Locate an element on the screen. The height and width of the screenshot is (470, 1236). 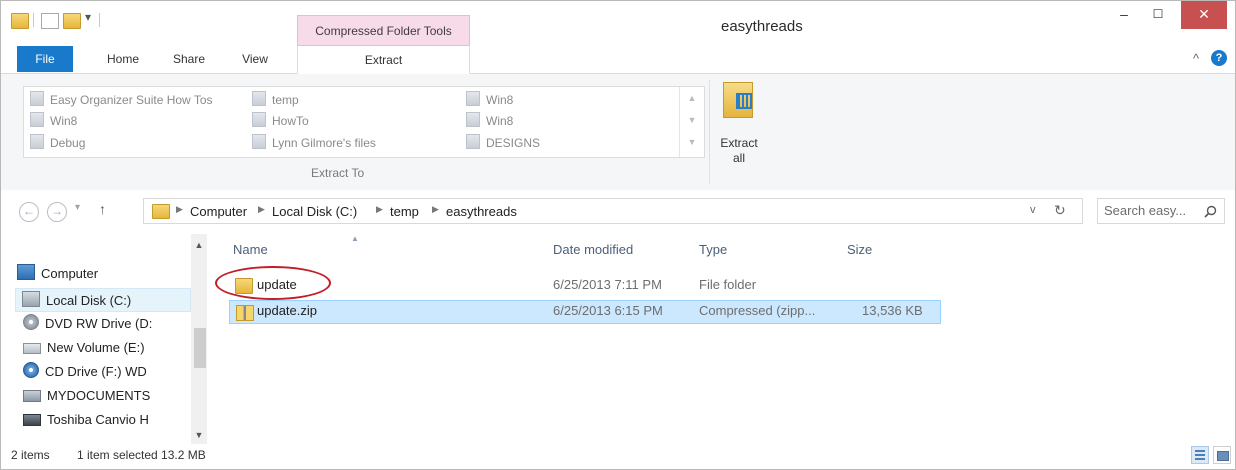
extract-to-item: Lynn Gilmore's files is located at coordinates (314, 143).